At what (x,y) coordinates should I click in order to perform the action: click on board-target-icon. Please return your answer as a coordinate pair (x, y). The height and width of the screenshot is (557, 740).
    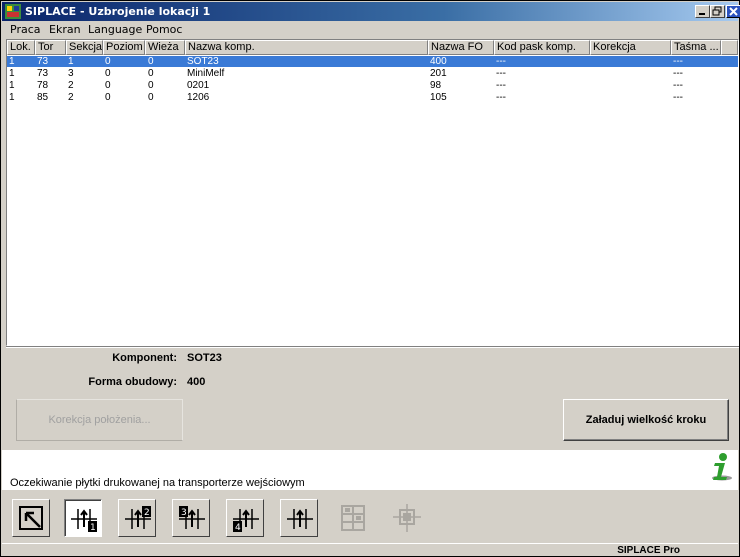
    Looking at the image, I should click on (407, 518).